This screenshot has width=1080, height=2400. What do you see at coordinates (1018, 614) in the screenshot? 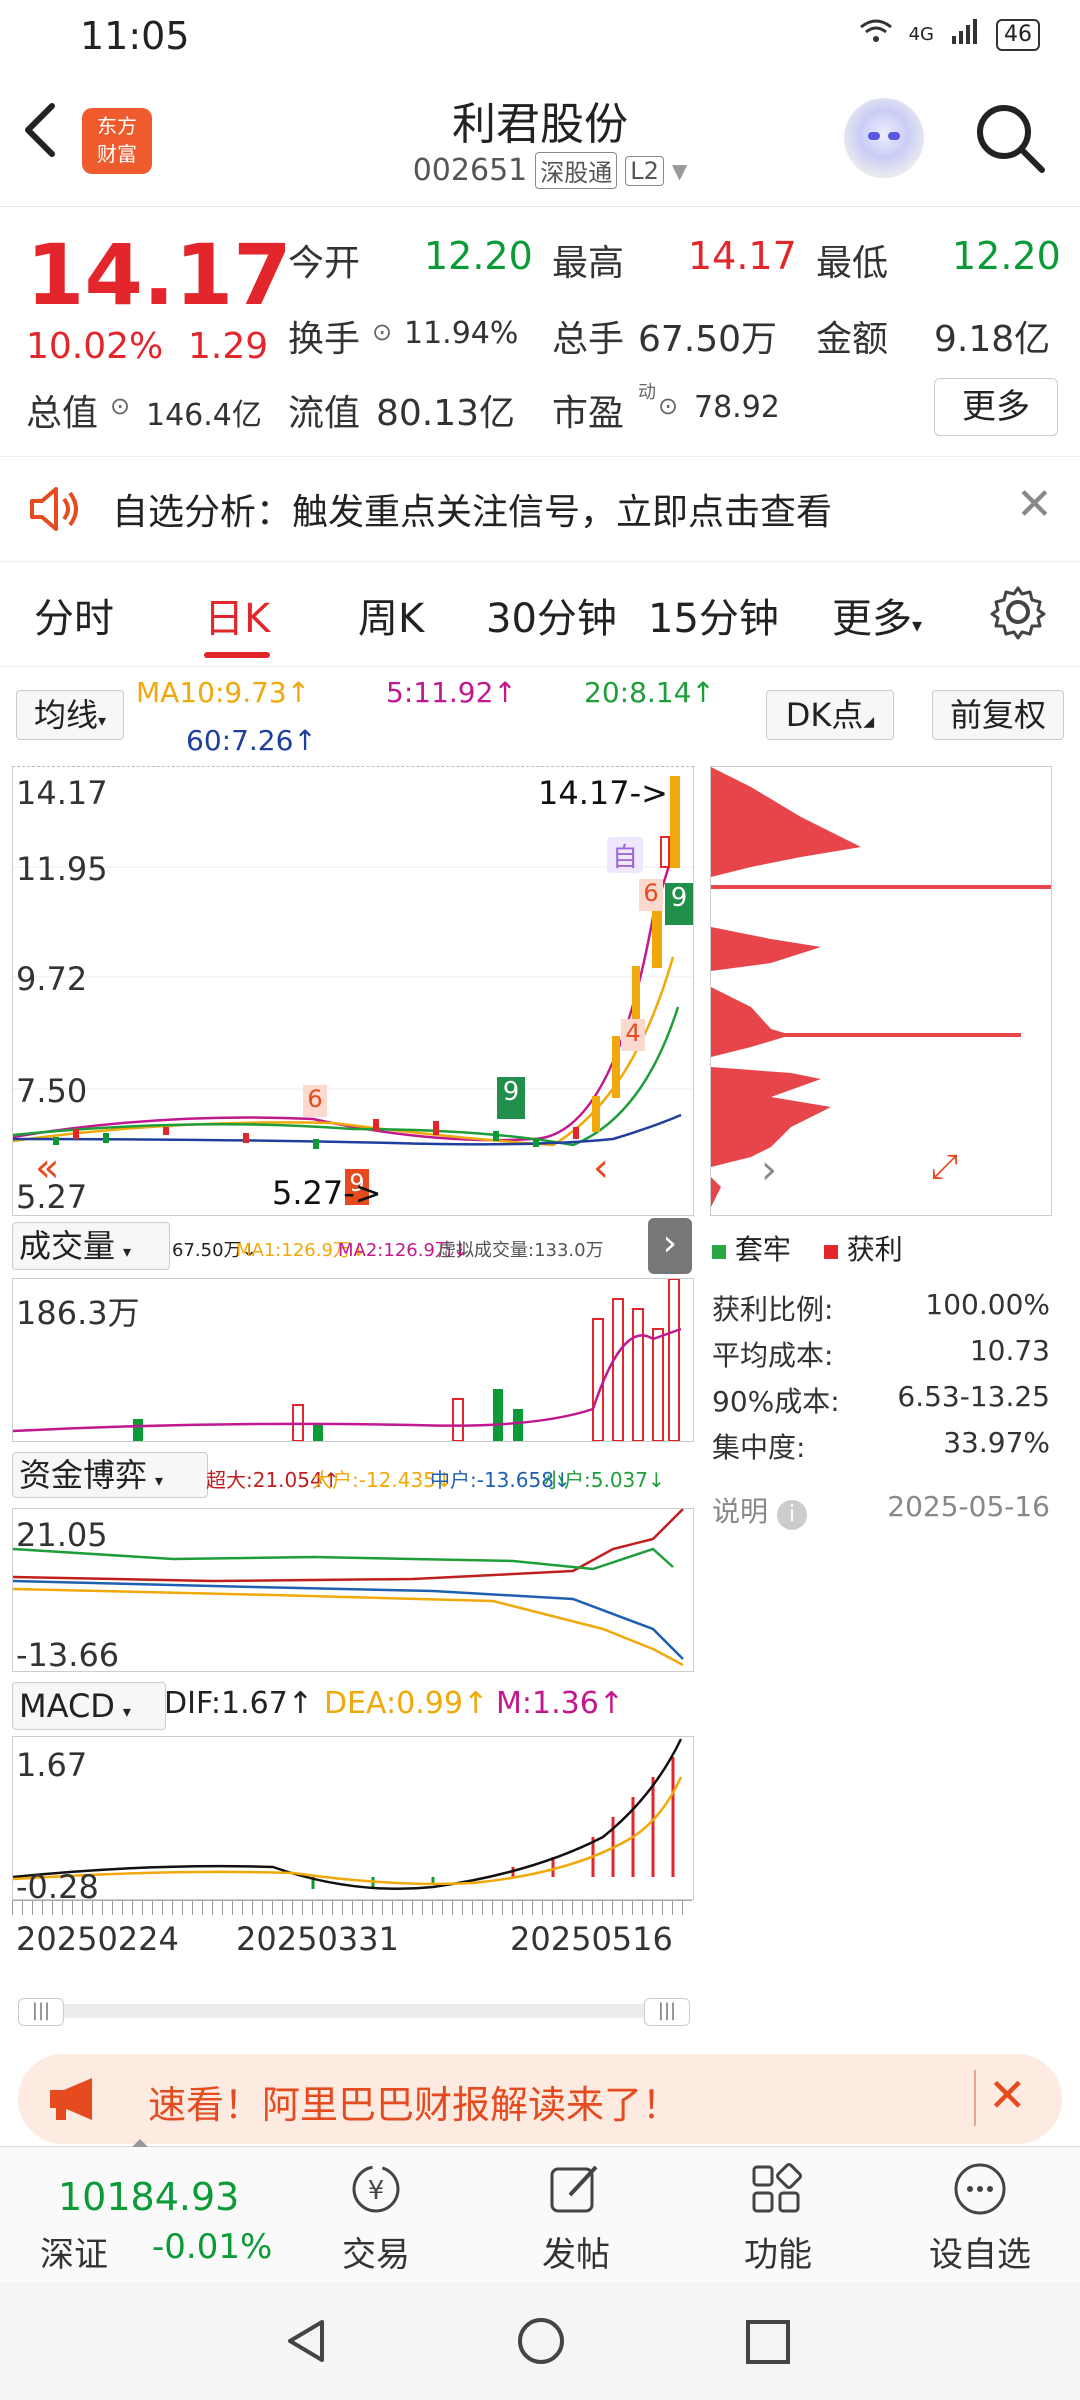
I see `gear-icon` at bounding box center [1018, 614].